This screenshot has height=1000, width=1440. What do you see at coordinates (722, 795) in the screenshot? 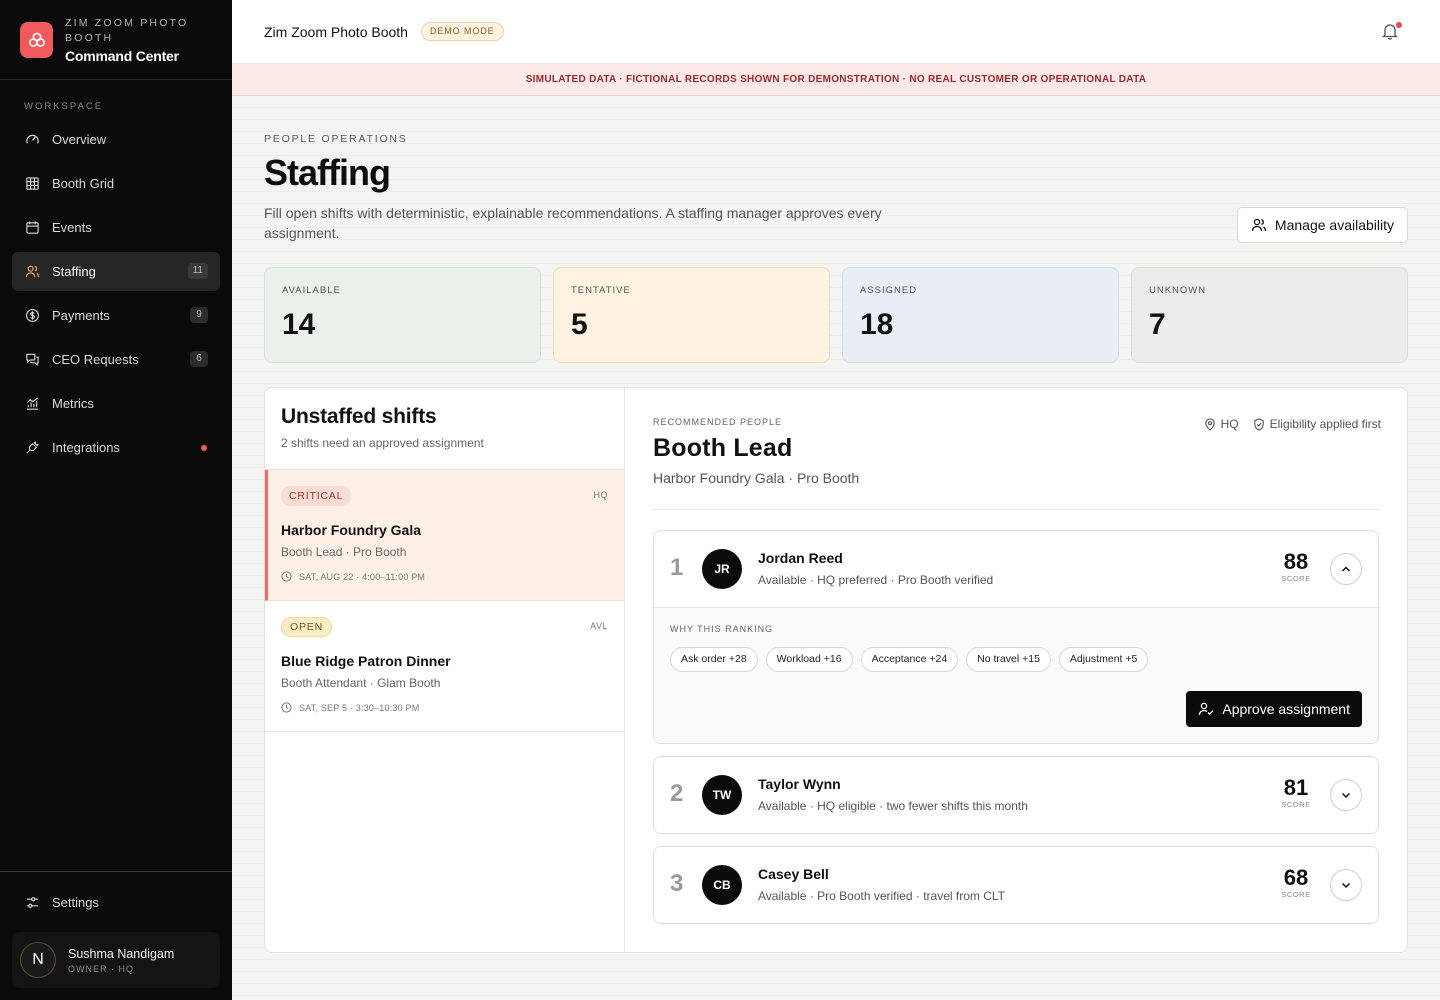
I see `avatar: TW` at bounding box center [722, 795].